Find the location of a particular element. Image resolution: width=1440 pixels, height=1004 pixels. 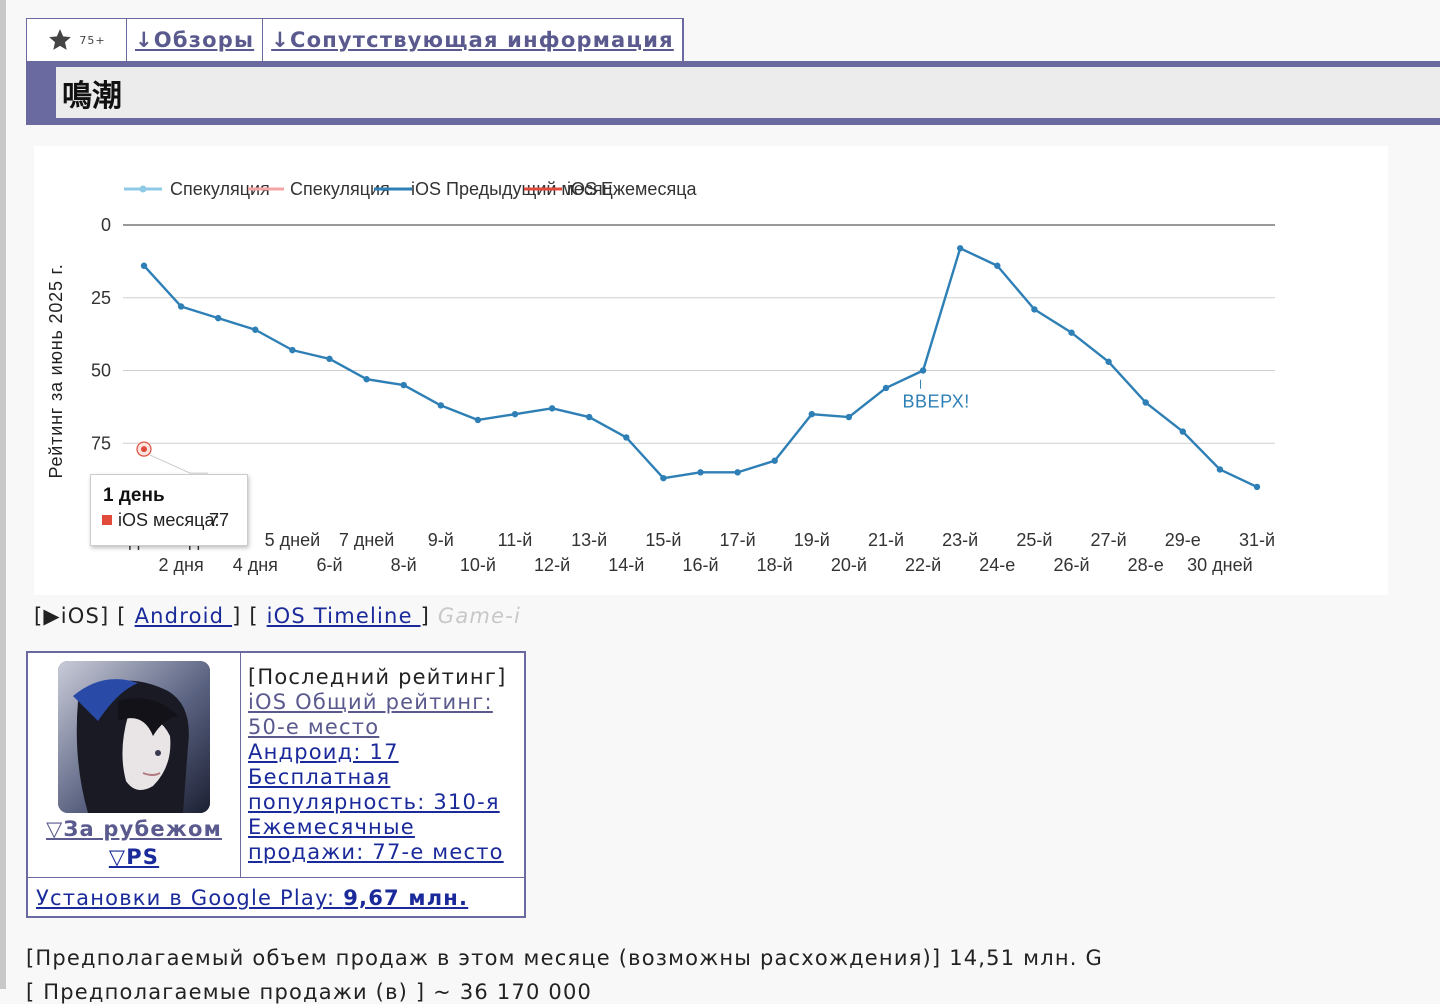

x-tick-label: 19-й is located at coordinates (812, 540).